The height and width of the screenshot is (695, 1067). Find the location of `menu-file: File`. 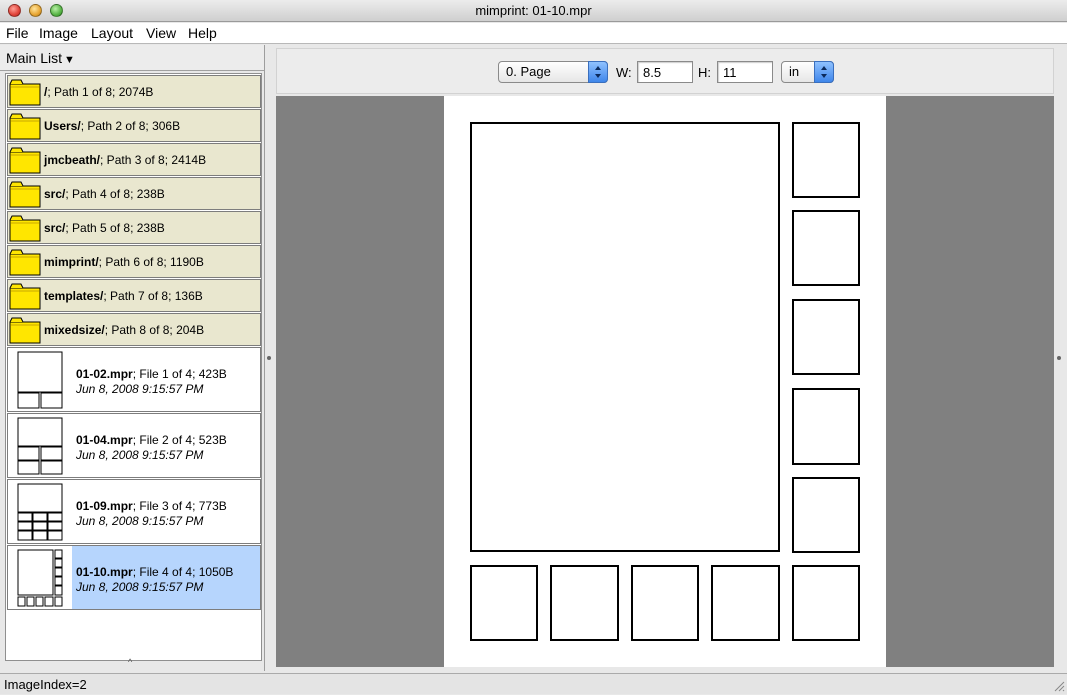

menu-file: File is located at coordinates (17, 33).